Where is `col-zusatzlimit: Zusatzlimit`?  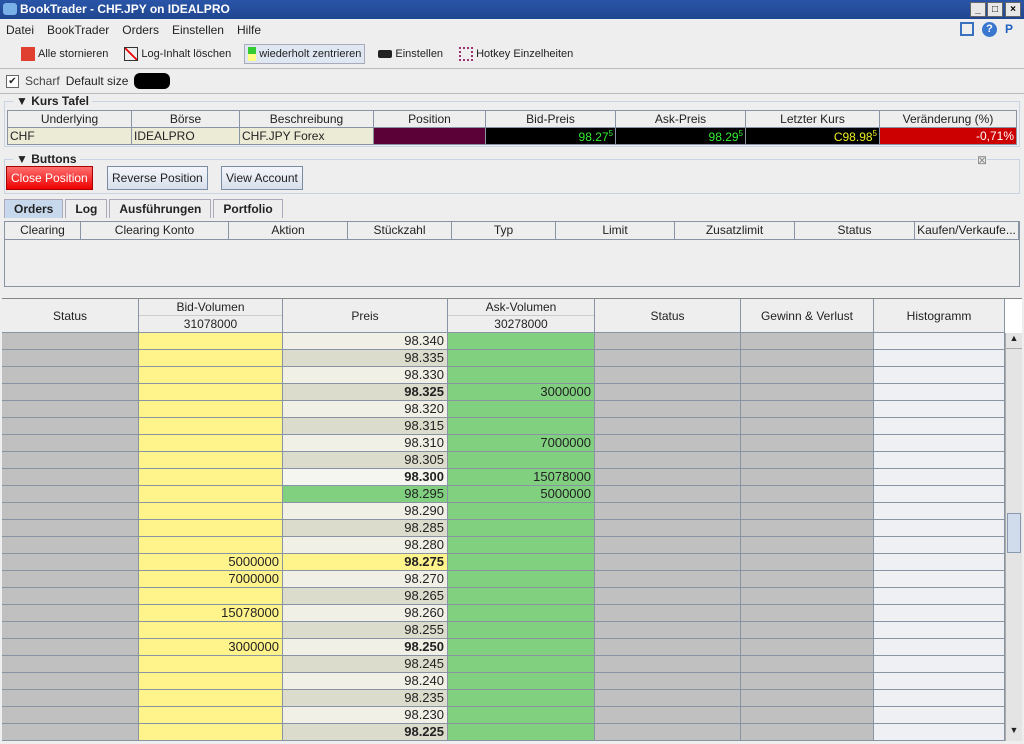 col-zusatzlimit: Zusatzlimit is located at coordinates (735, 230).